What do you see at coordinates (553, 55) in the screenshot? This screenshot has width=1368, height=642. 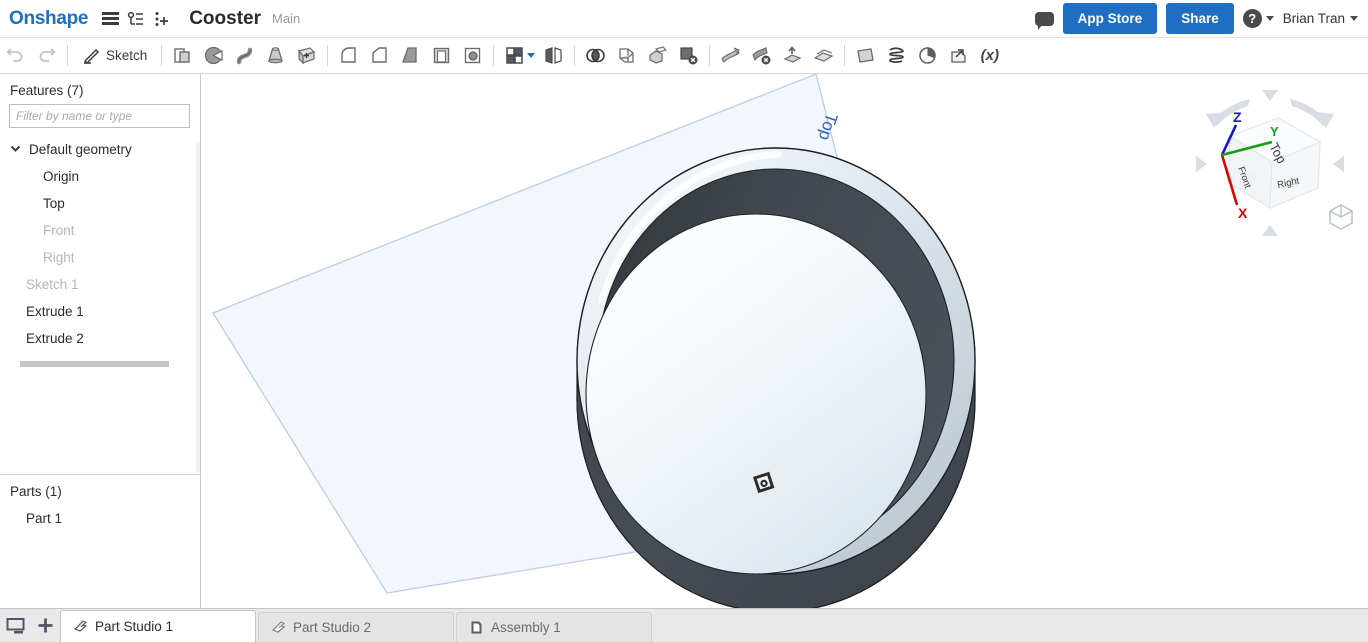 I see `mirror-tool` at bounding box center [553, 55].